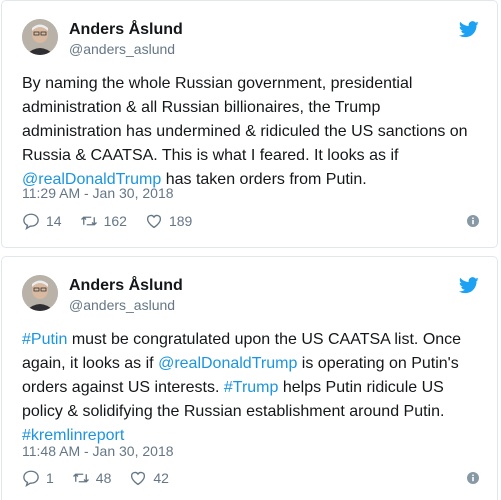  I want to click on hashtag-link: #Trump, so click(251, 387).